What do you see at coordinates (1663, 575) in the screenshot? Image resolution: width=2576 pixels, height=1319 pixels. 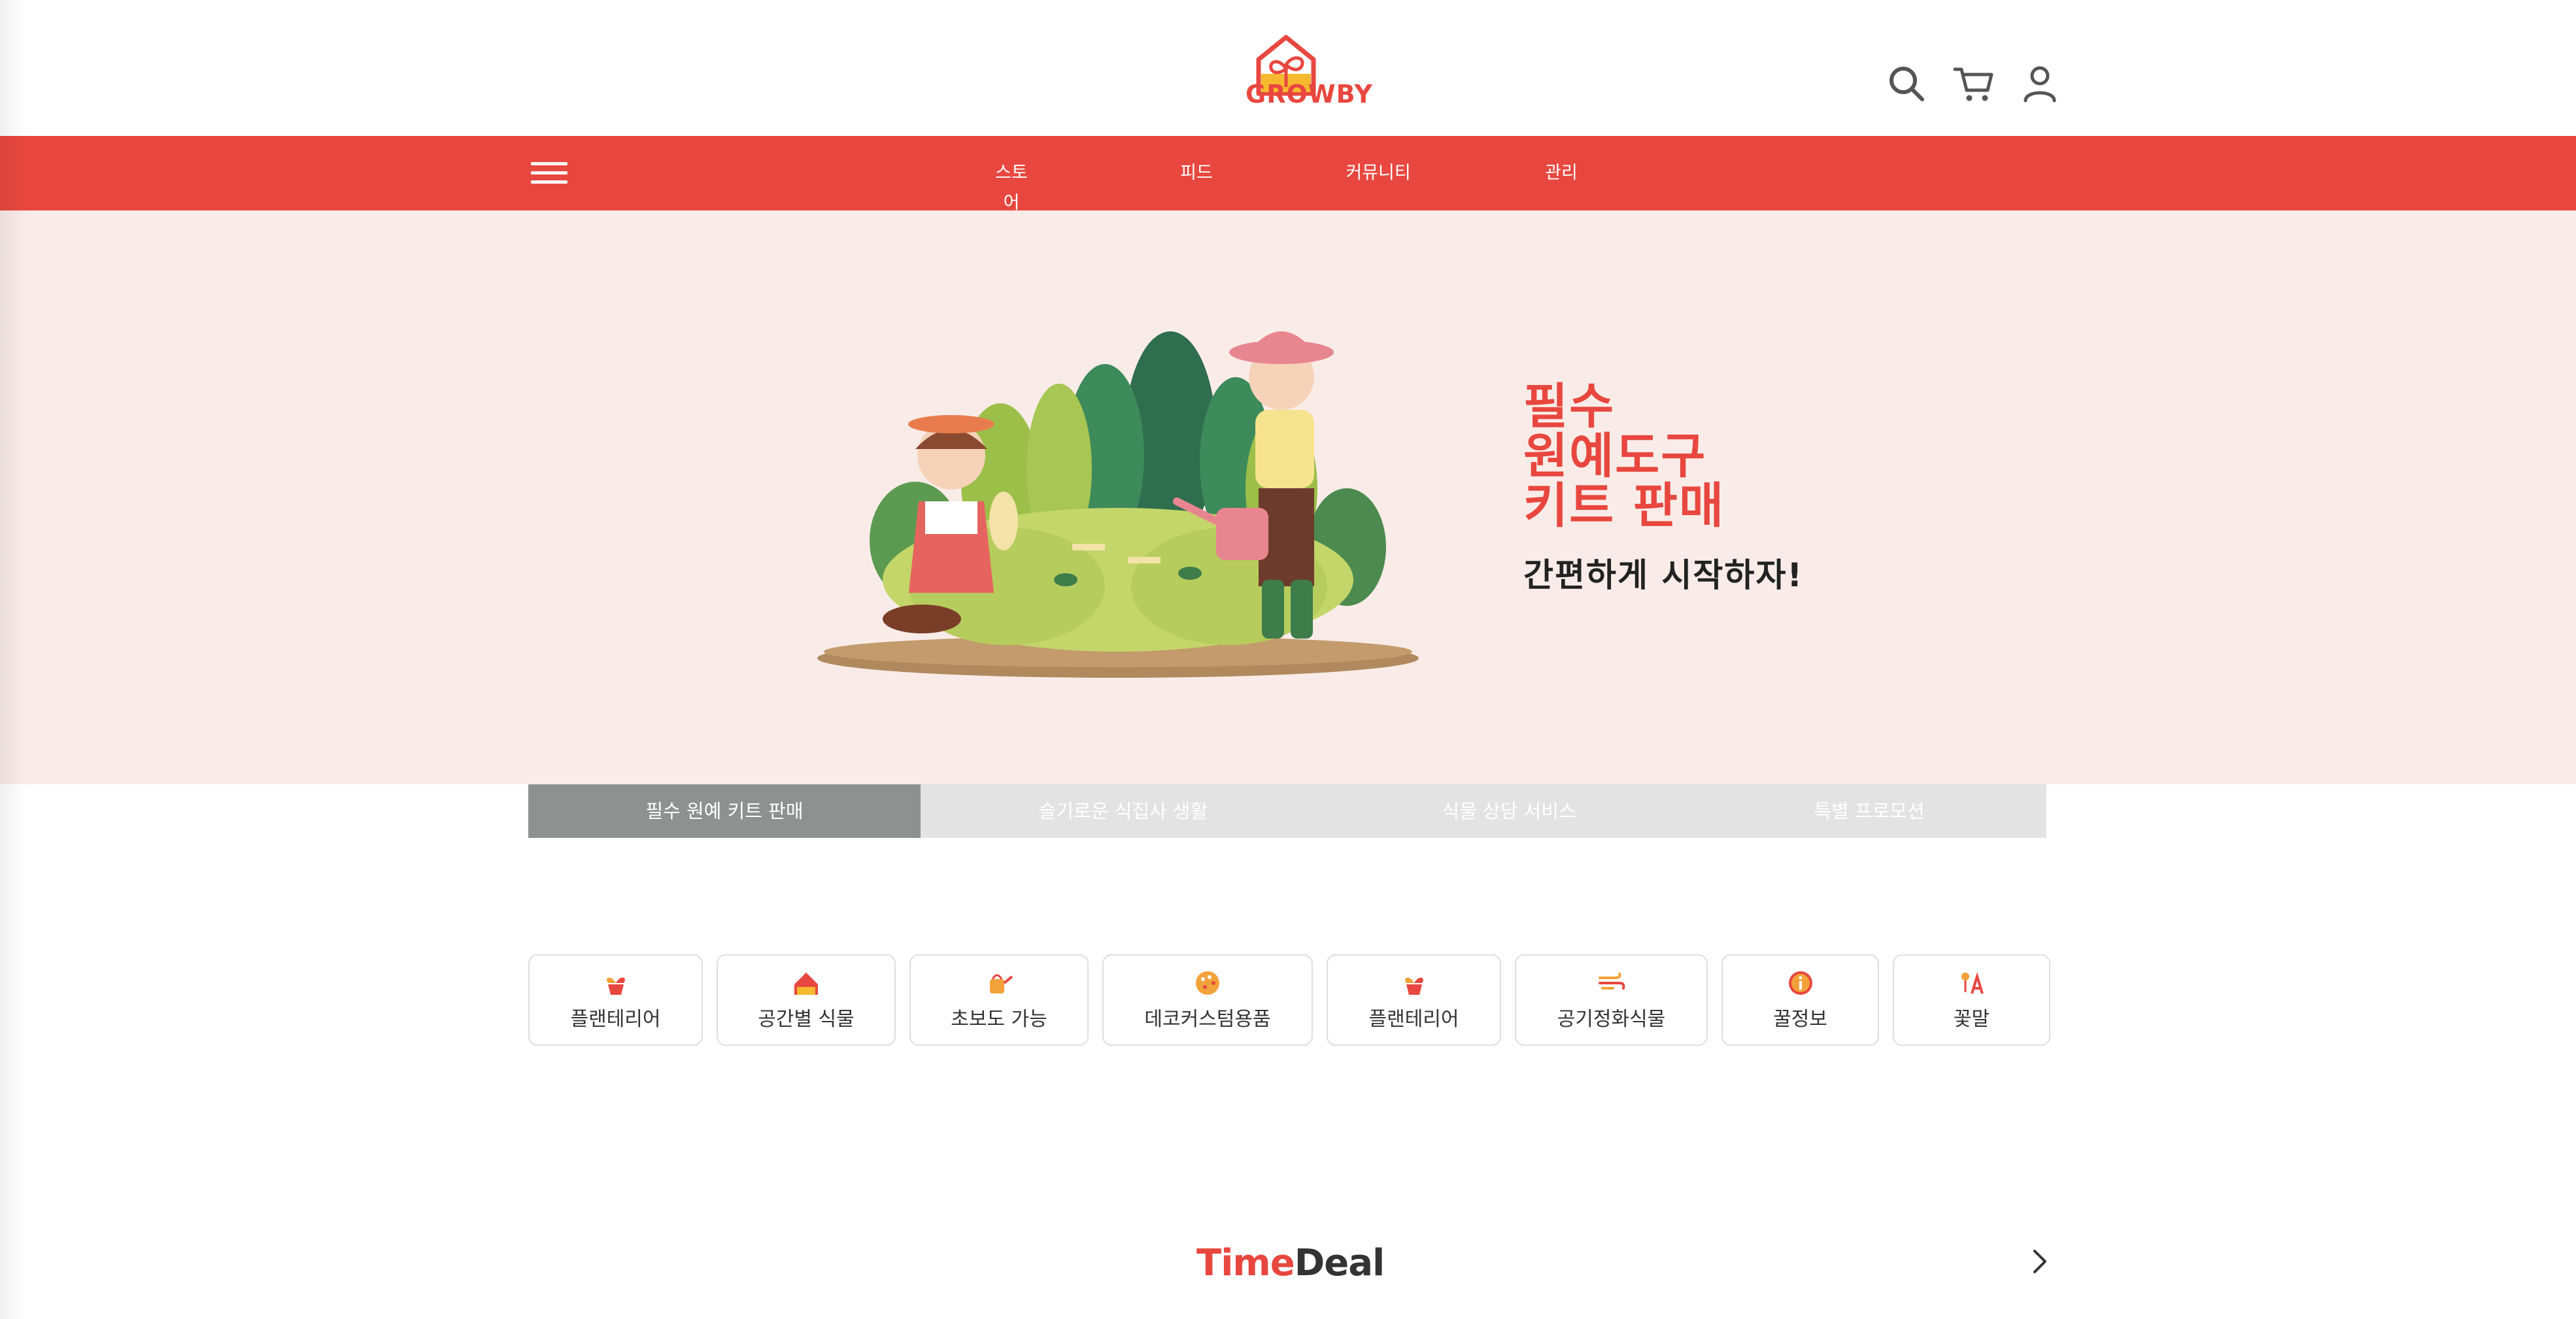 I see `hero-subtitle: 간편하게 시작하자!` at bounding box center [1663, 575].